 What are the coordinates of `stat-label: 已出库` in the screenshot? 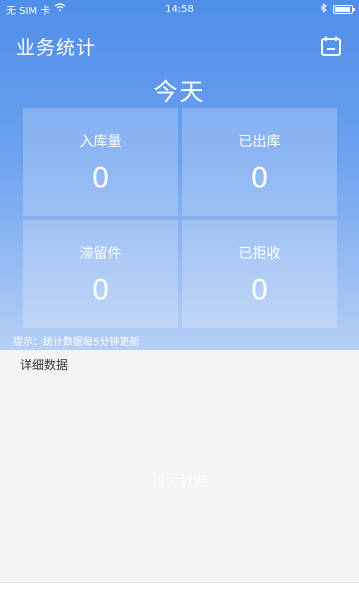 It's located at (259, 141).